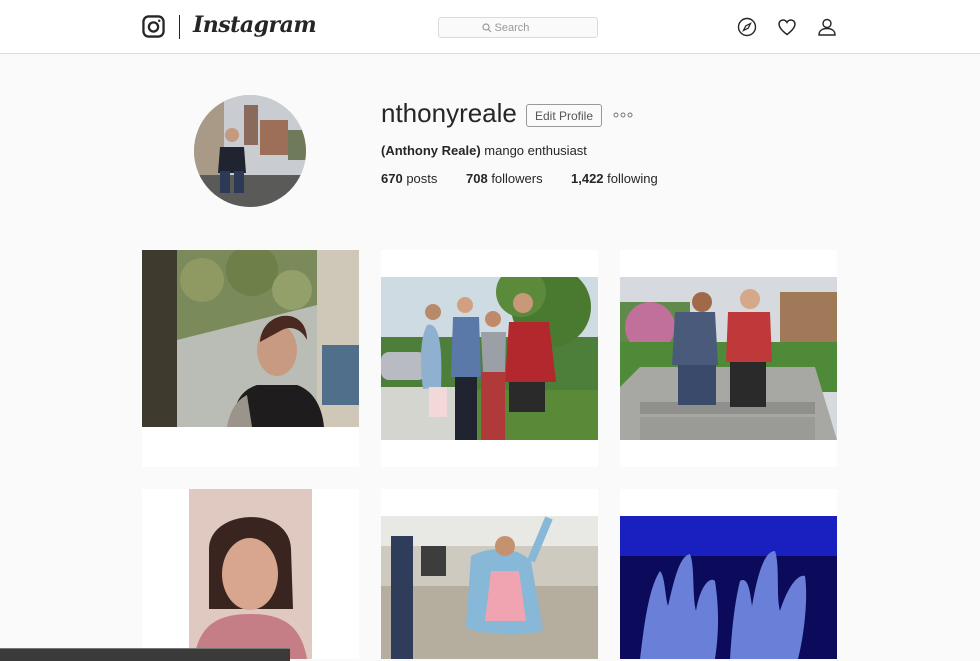 This screenshot has height=661, width=980. Describe the element at coordinates (827, 27) in the screenshot. I see `profile-icon` at that location.